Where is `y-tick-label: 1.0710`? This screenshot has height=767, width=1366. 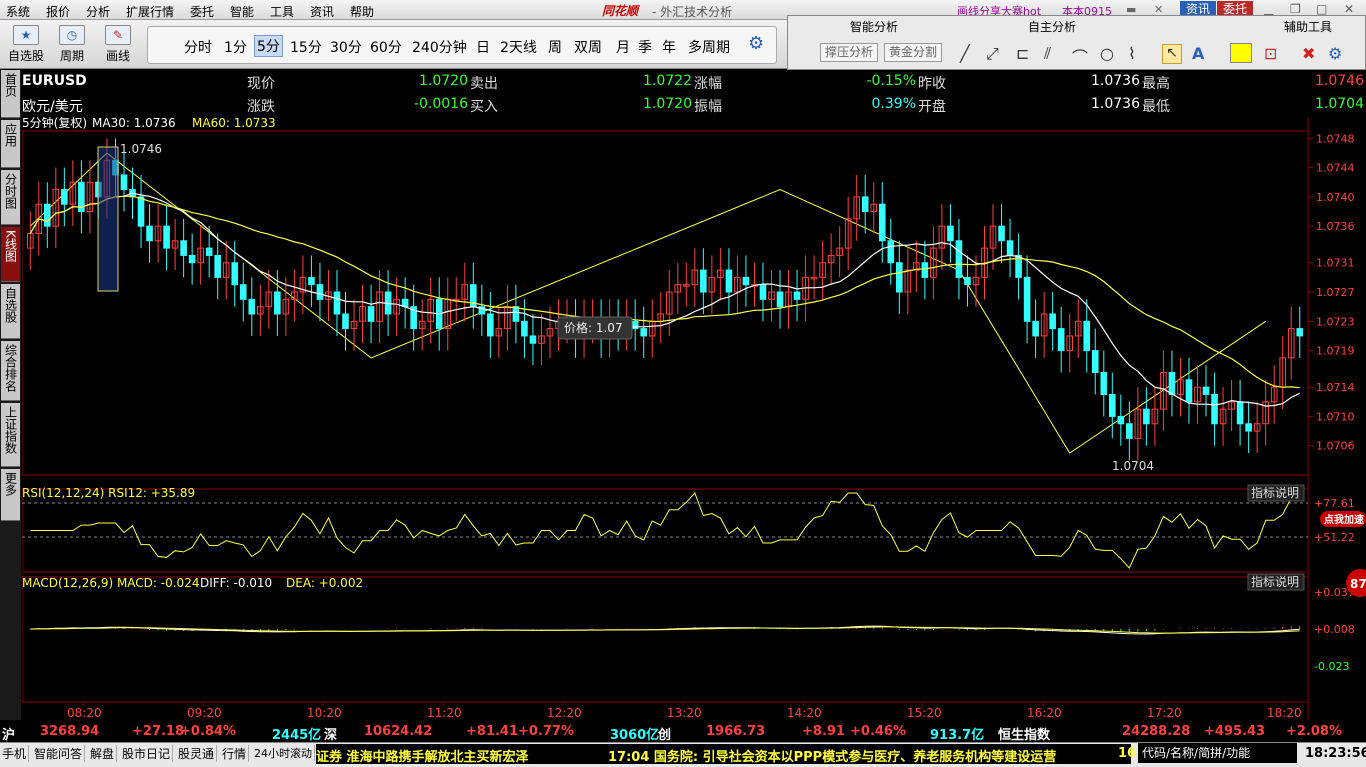
y-tick-label: 1.0710 is located at coordinates (1335, 416).